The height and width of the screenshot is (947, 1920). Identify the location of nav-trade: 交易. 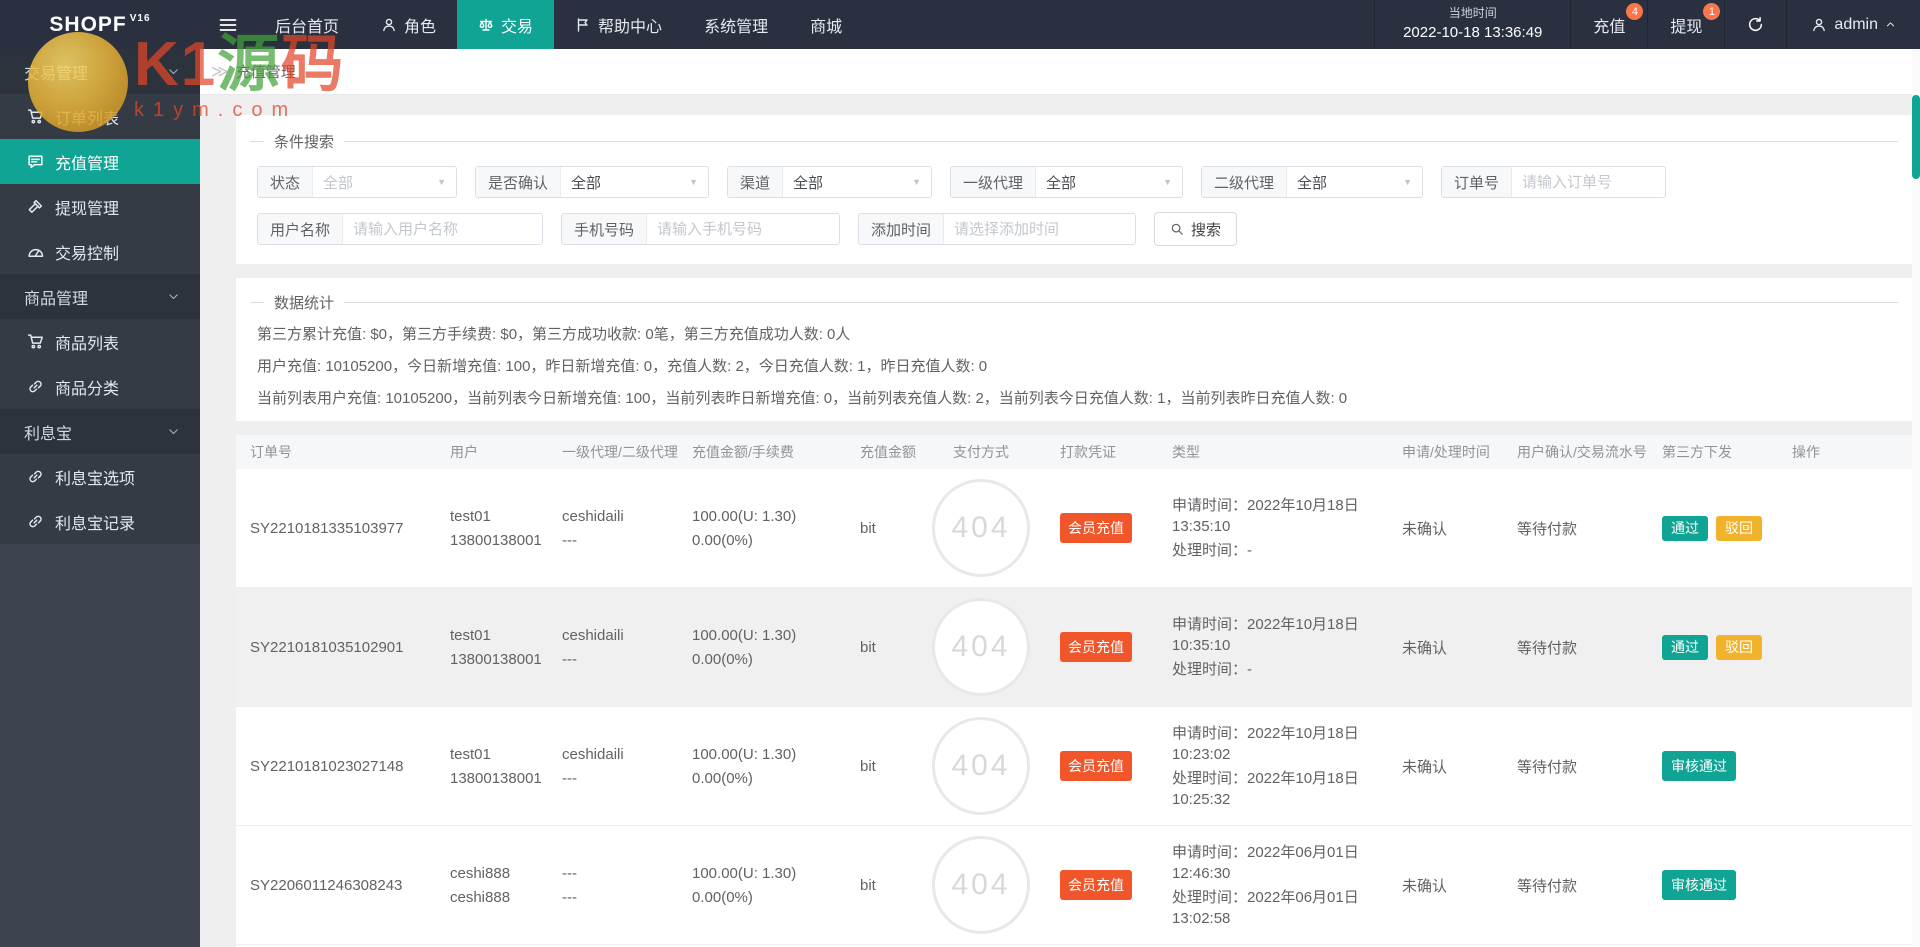
(506, 24).